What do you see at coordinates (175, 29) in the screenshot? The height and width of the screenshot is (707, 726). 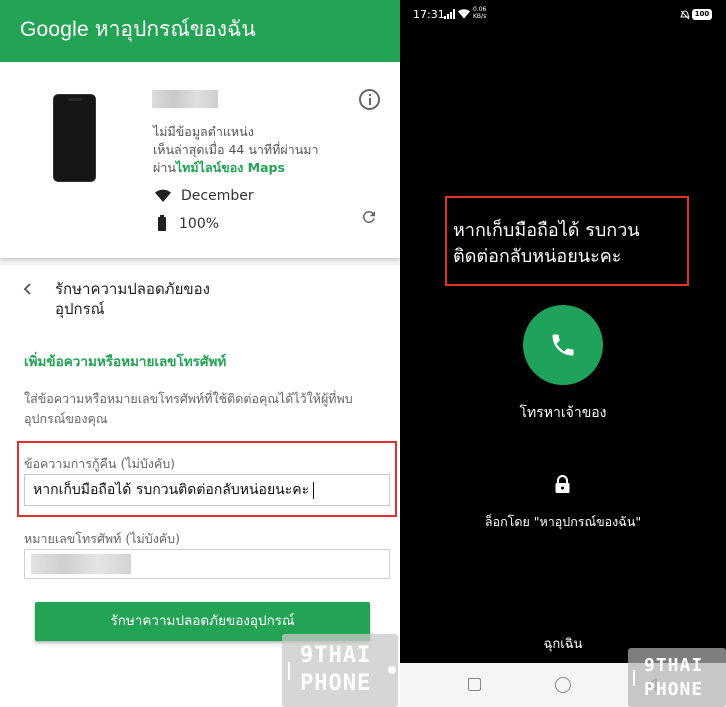 I see `app-name: หาอุปกรณ์ของฉัน` at bounding box center [175, 29].